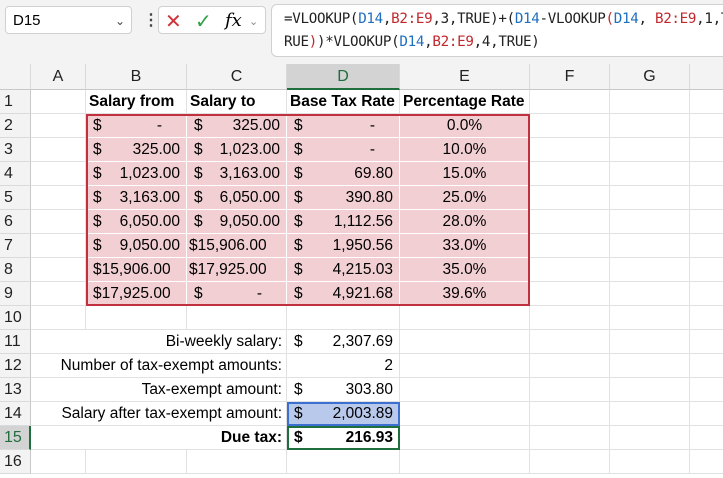 The width and height of the screenshot is (723, 478). I want to click on cell-salary-to: $3,163.00, so click(237, 174).